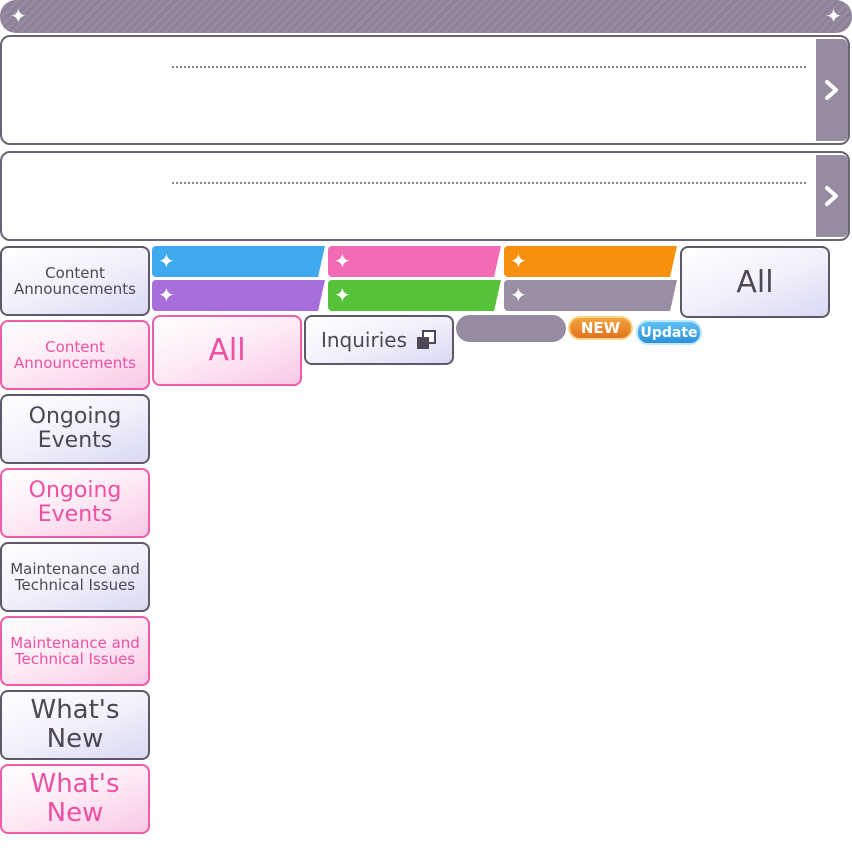  Describe the element at coordinates (511, 328) in the screenshot. I see `gray-pill-button` at that location.